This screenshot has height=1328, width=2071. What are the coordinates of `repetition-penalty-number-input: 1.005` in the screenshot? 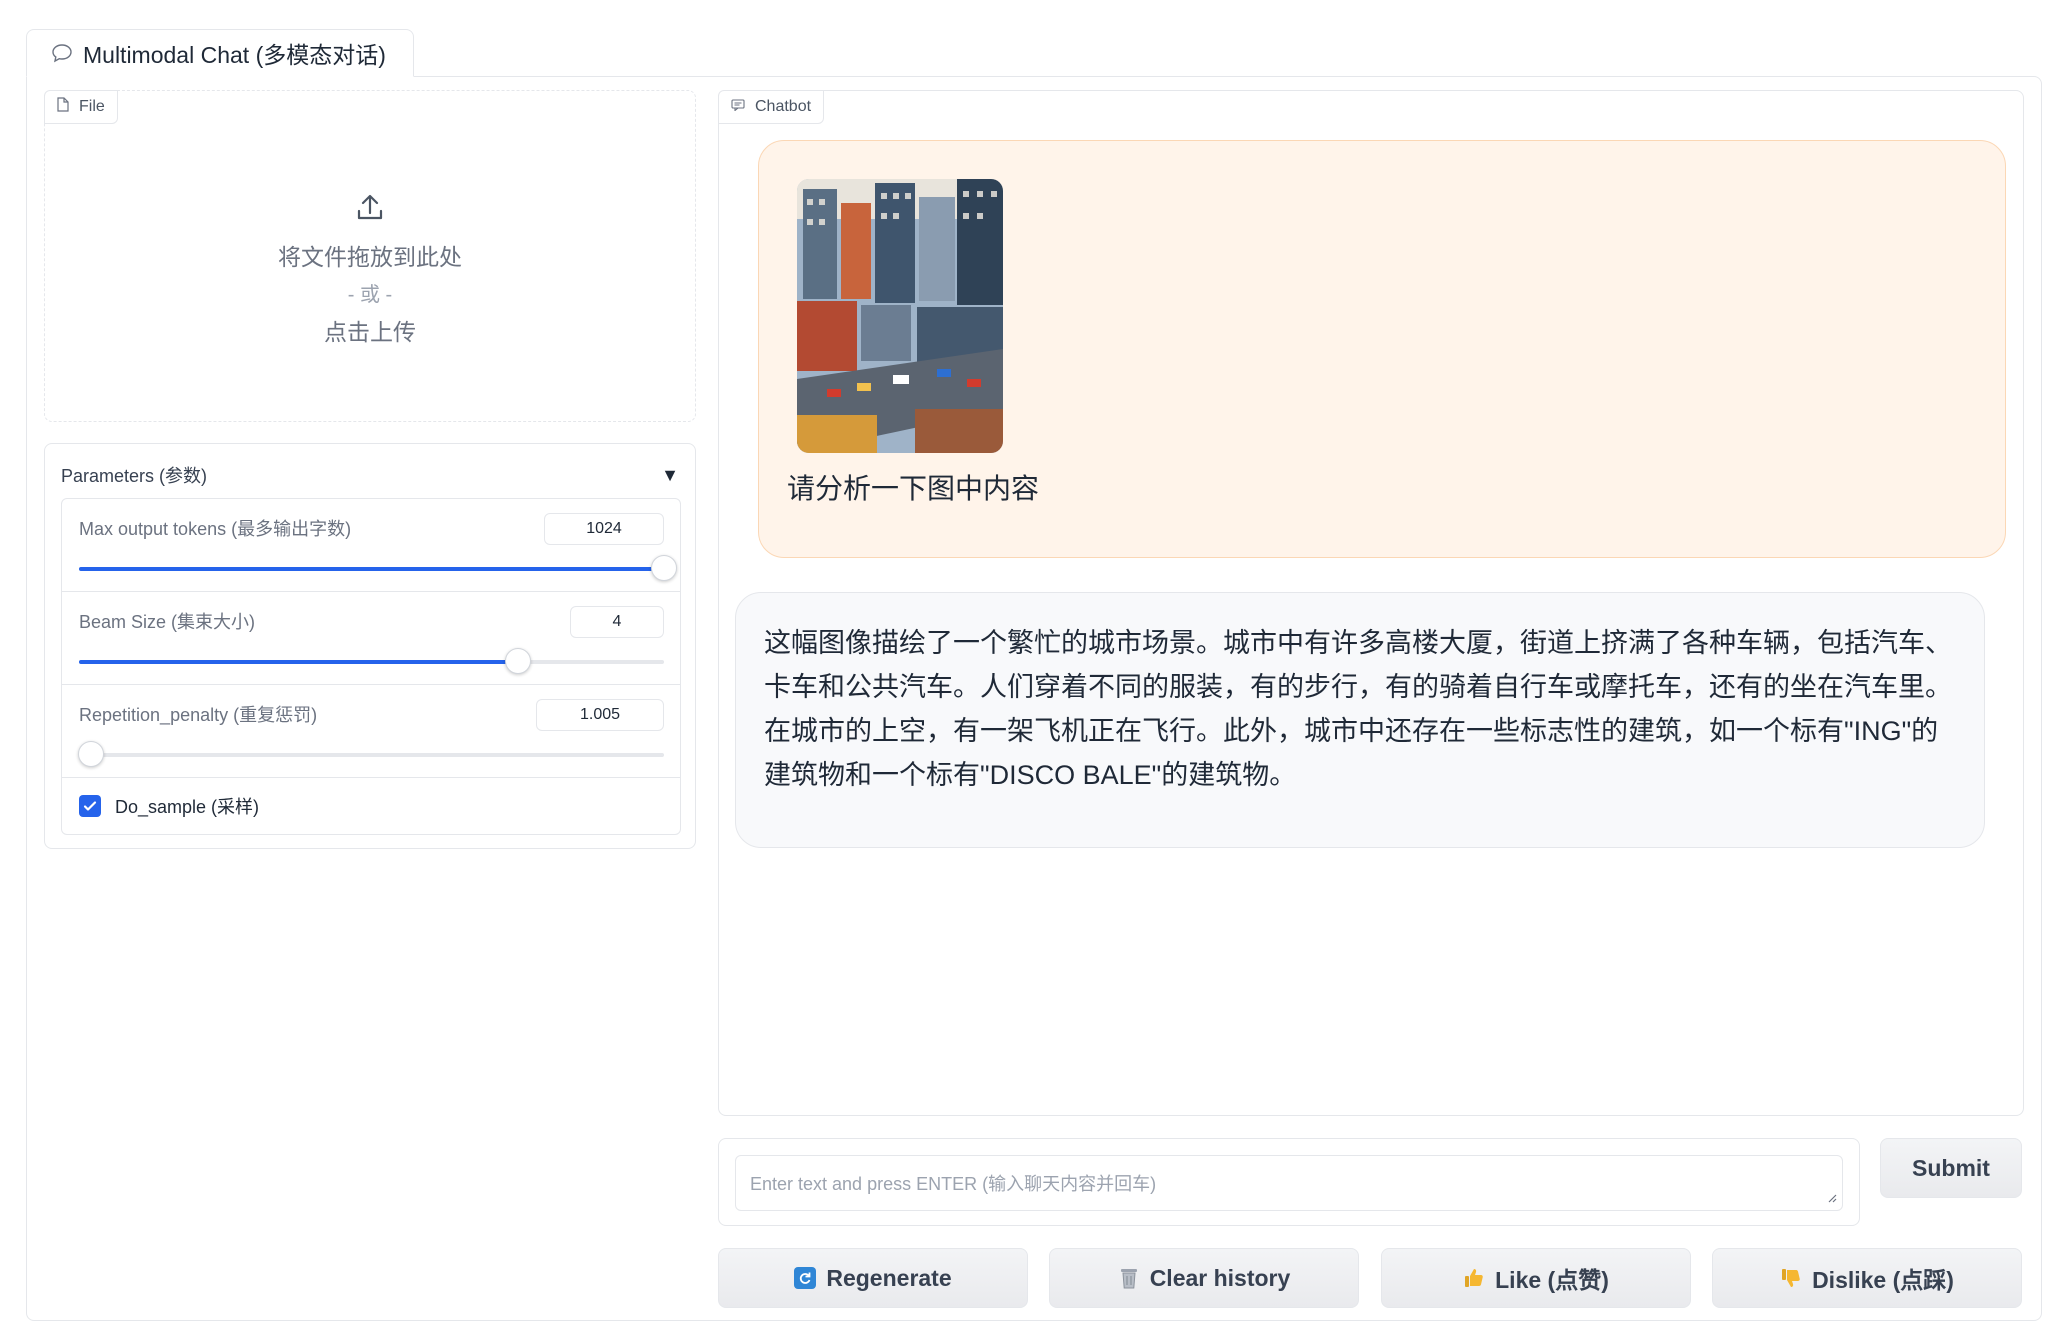 It's located at (600, 715).